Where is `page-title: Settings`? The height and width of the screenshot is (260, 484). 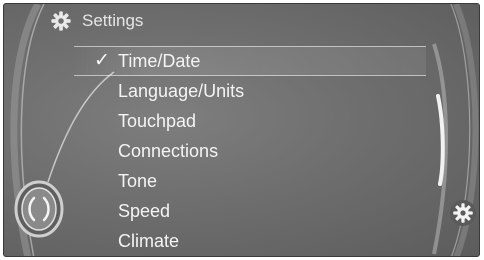 page-title: Settings is located at coordinates (113, 20).